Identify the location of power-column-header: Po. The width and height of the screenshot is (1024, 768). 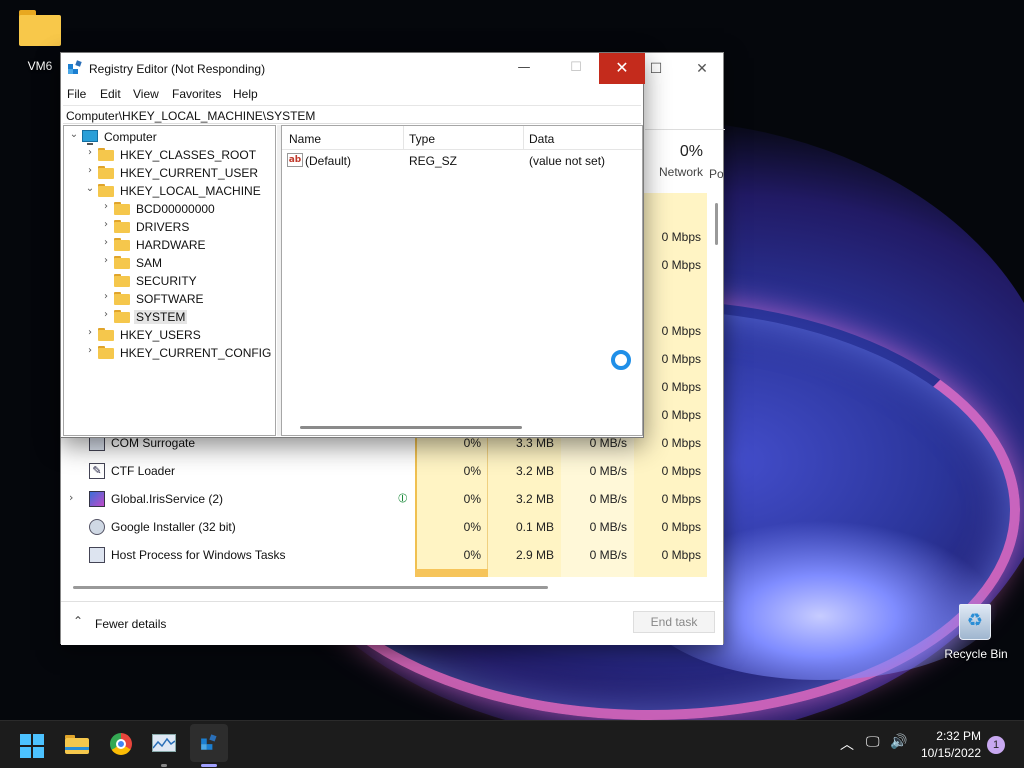
(717, 172).